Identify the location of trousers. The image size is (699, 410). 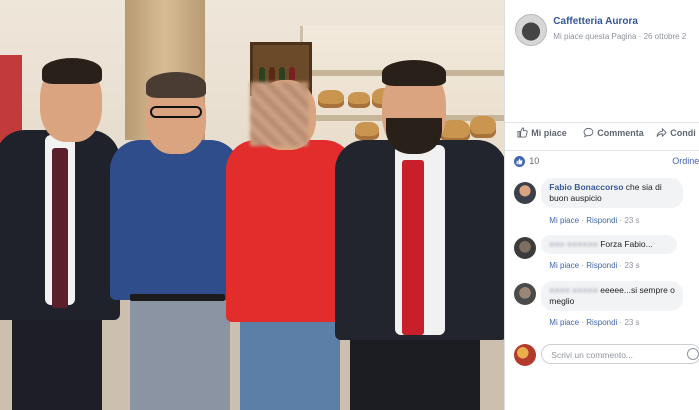
(415, 370).